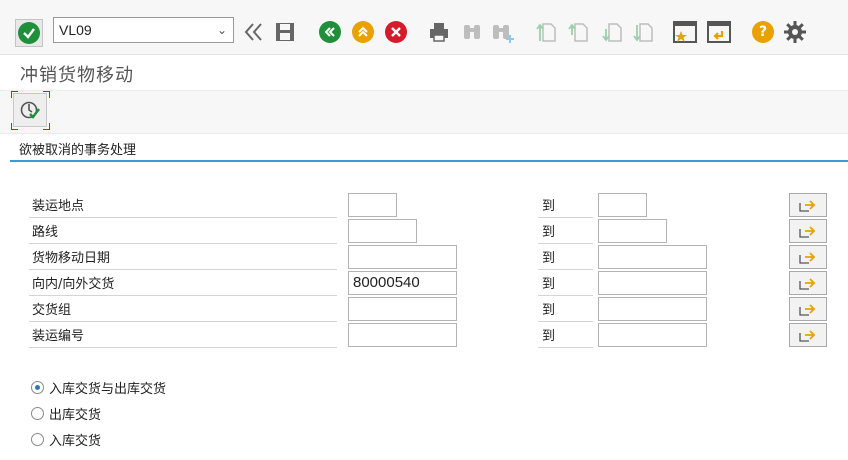  Describe the element at coordinates (439, 32) in the screenshot. I see `print-icon` at that location.